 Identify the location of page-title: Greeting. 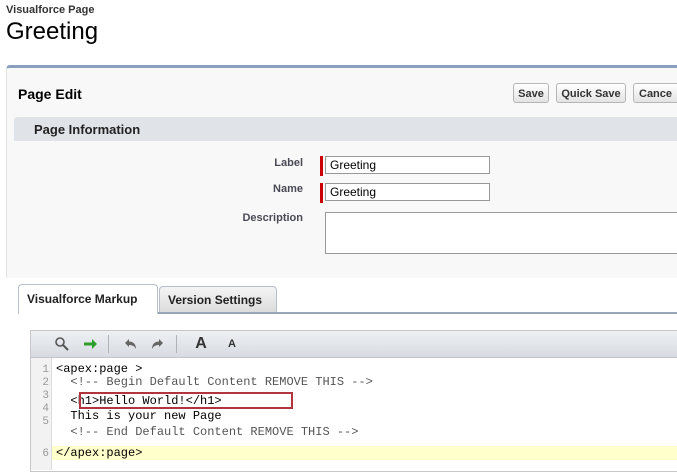
(52, 31).